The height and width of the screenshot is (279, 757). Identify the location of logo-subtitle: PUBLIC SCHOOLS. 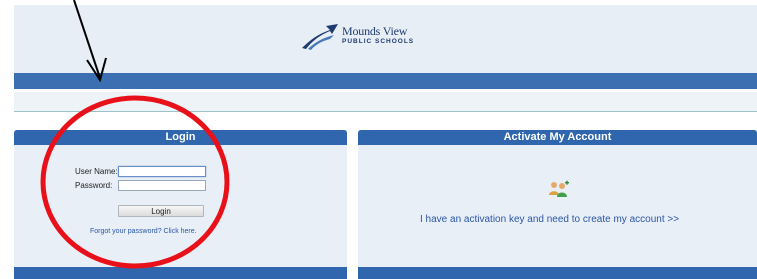
(378, 41).